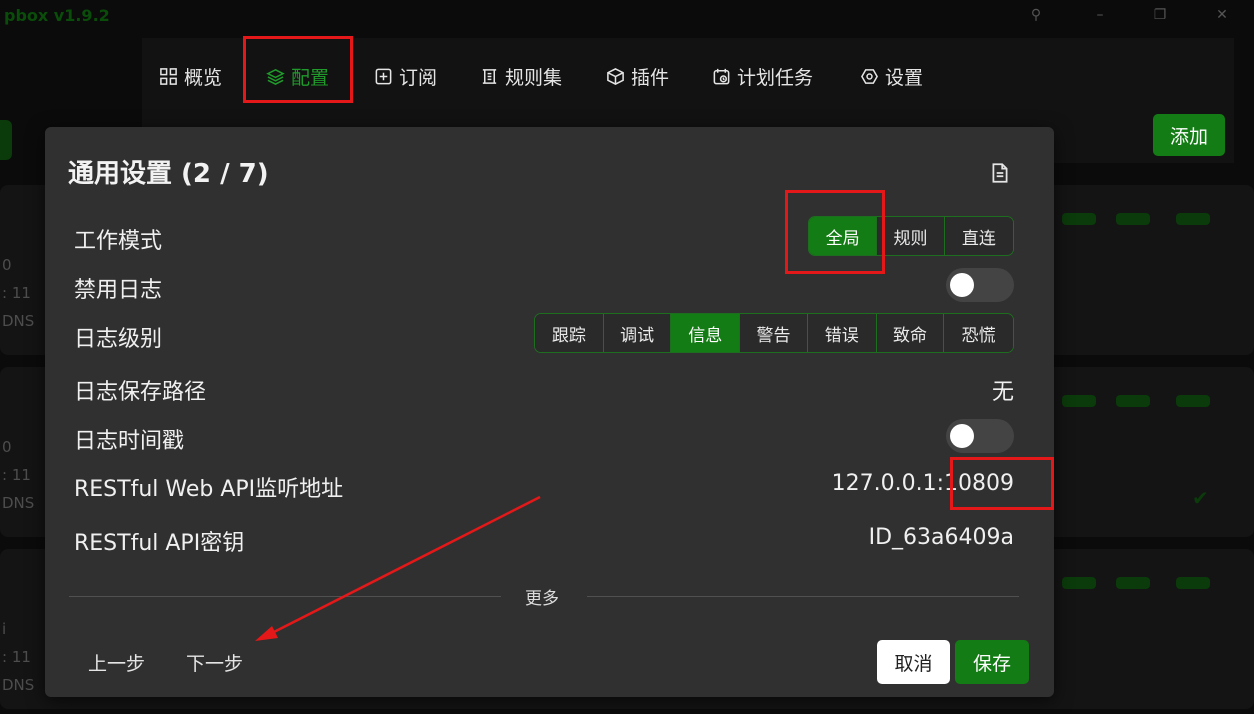 This screenshot has width=1254, height=714. I want to click on annotation-arrow, so click(398, 568).